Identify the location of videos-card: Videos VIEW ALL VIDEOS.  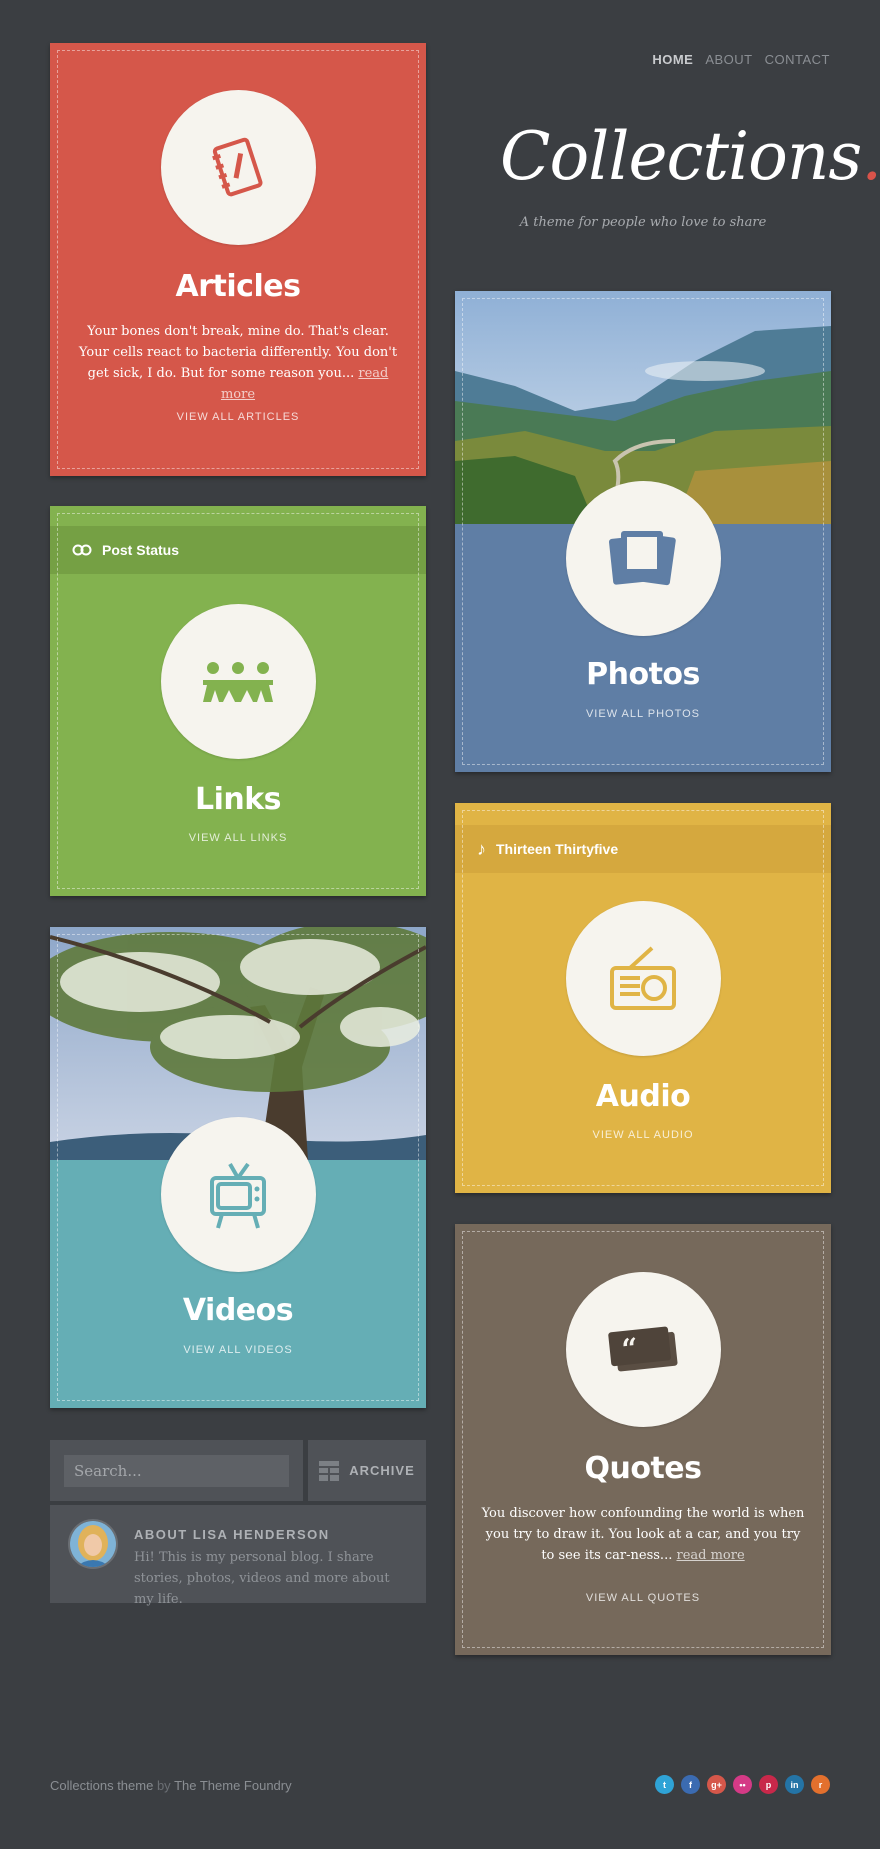
(238, 1167).